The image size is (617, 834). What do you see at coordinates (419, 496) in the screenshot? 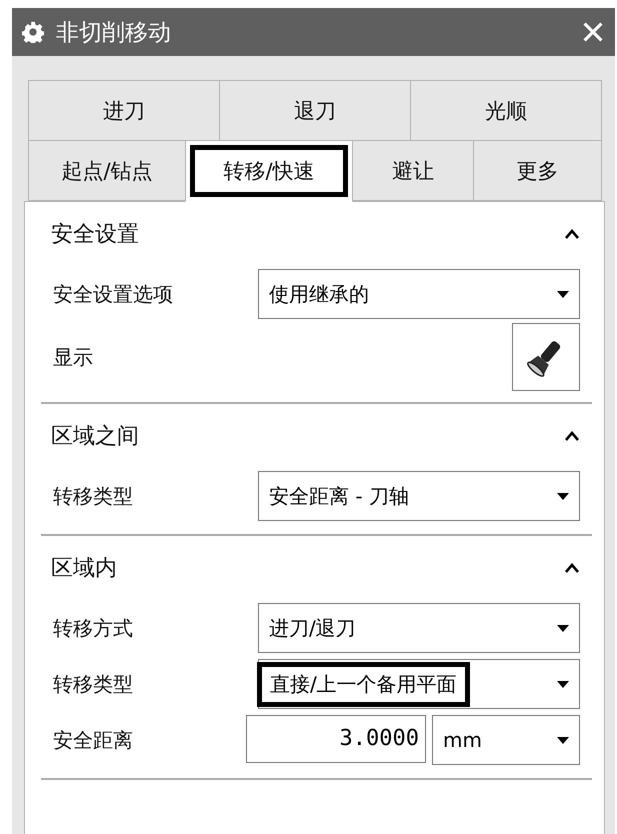
I see `dropdown: 安全距离 - 刀轴` at bounding box center [419, 496].